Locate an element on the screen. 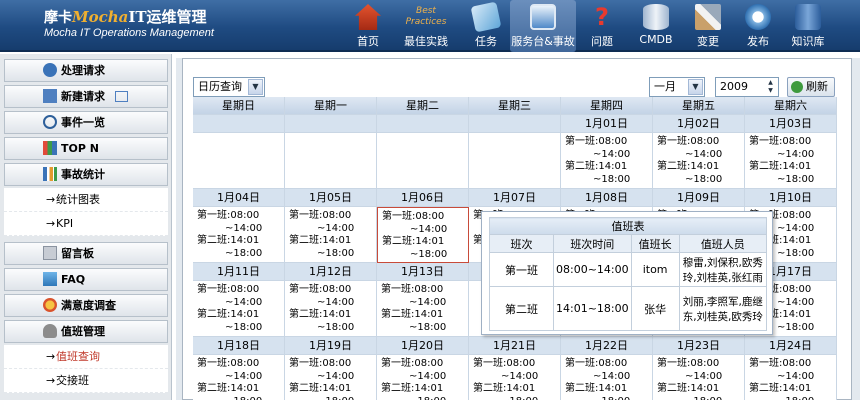  day-header: 1月09日 is located at coordinates (699, 198).